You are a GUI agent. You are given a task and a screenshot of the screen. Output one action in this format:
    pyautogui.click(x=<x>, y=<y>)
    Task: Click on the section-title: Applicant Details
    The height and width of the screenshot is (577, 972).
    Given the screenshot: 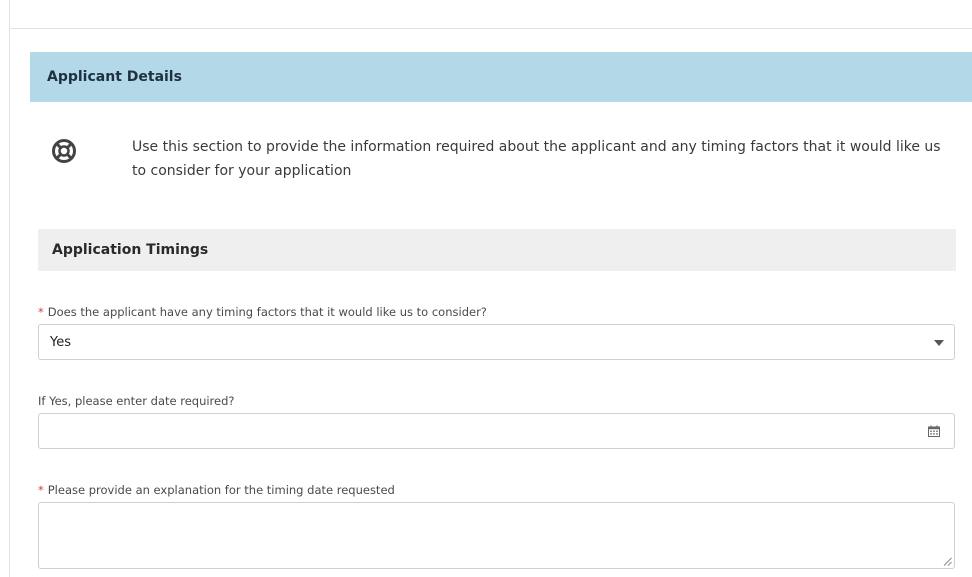 What is the action you would take?
    pyautogui.click(x=114, y=77)
    